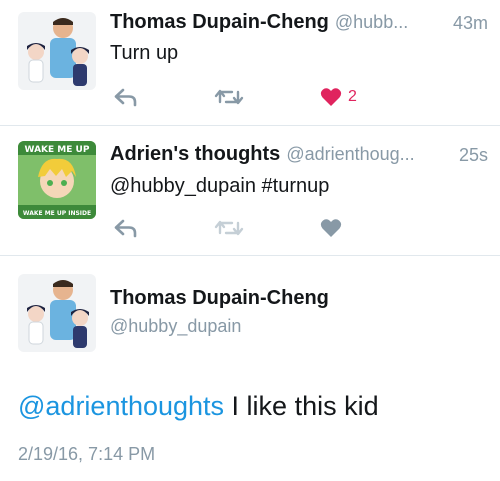 Image resolution: width=500 pixels, height=481 pixels. What do you see at coordinates (195, 154) in the screenshot?
I see `display-name: Adrien's thoughts` at bounding box center [195, 154].